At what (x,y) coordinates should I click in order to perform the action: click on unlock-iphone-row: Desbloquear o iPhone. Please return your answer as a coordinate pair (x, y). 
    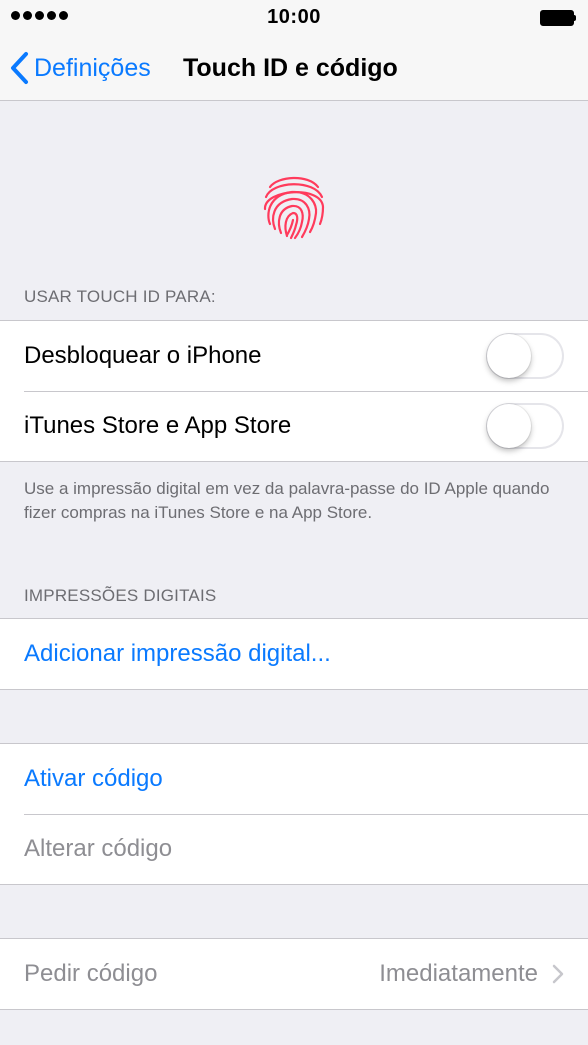
    Looking at the image, I should click on (294, 356).